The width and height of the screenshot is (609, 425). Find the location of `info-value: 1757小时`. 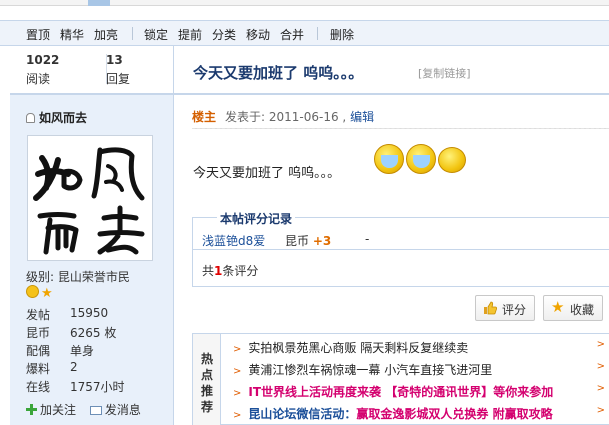

info-value: 1757小时 is located at coordinates (97, 387).